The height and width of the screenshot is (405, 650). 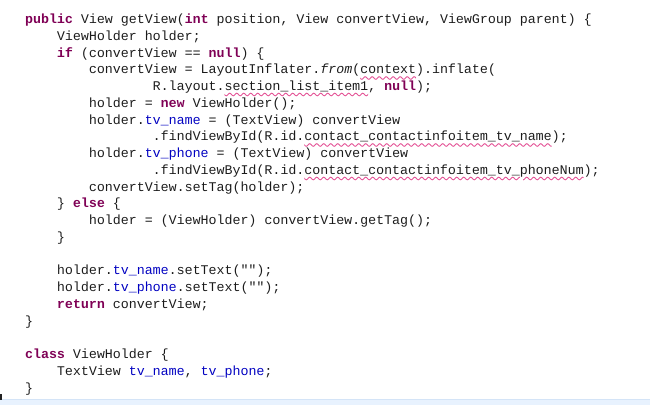 I want to click on code-line: .findViewById(R.id.contact_contactinfoitem_tv_phoneNum);, so click(x=376, y=171).